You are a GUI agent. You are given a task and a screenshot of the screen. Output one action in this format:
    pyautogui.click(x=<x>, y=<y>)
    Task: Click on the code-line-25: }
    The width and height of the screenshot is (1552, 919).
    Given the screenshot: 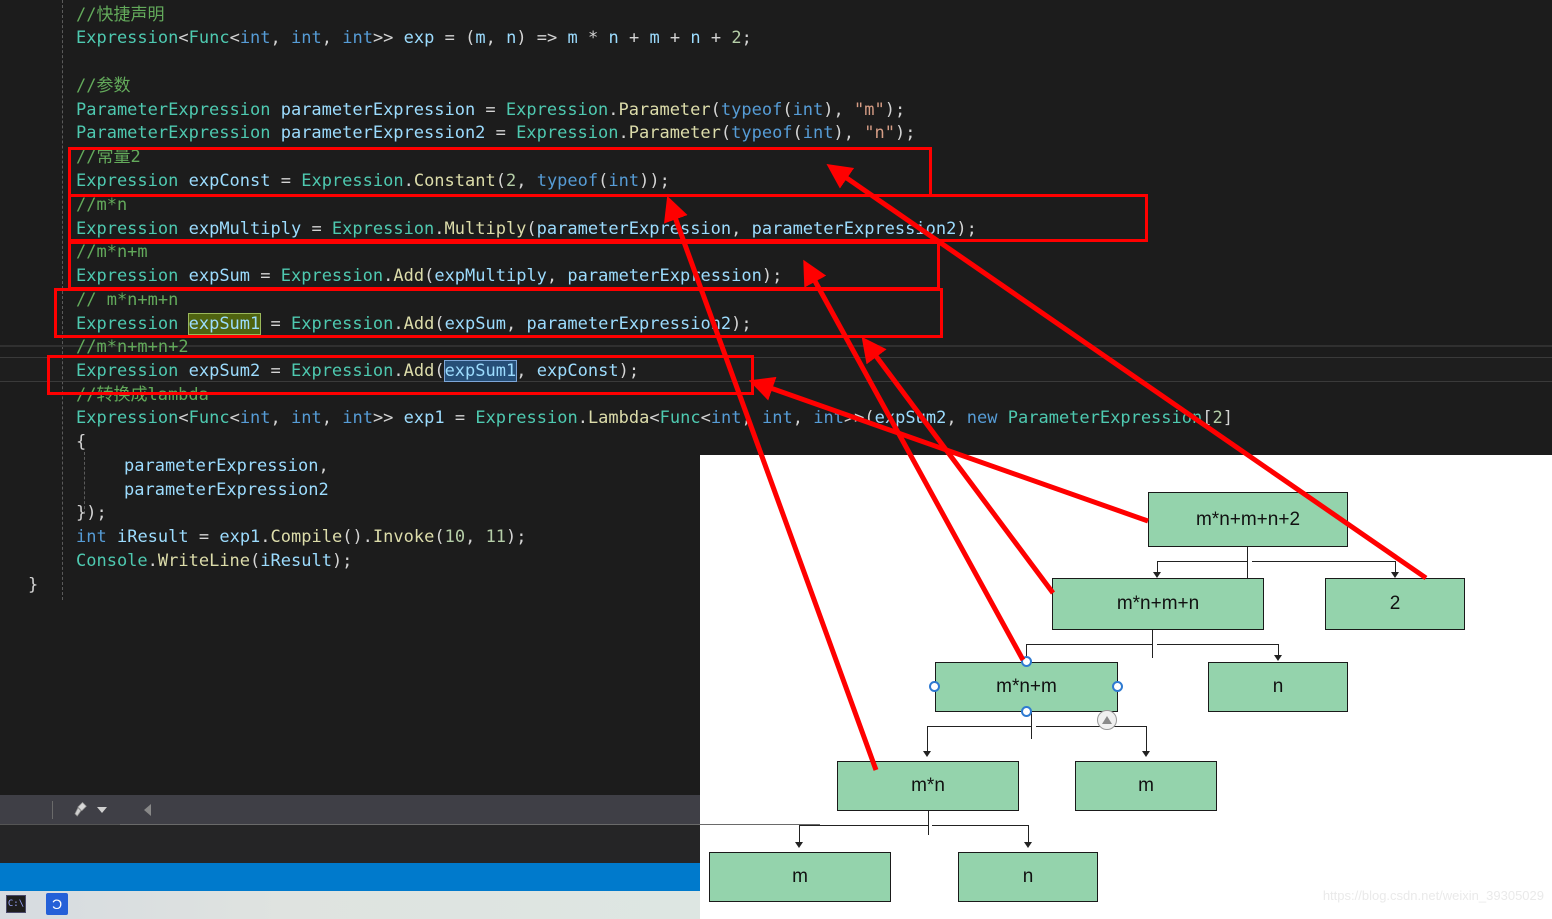 What is the action you would take?
    pyautogui.click(x=33, y=585)
    